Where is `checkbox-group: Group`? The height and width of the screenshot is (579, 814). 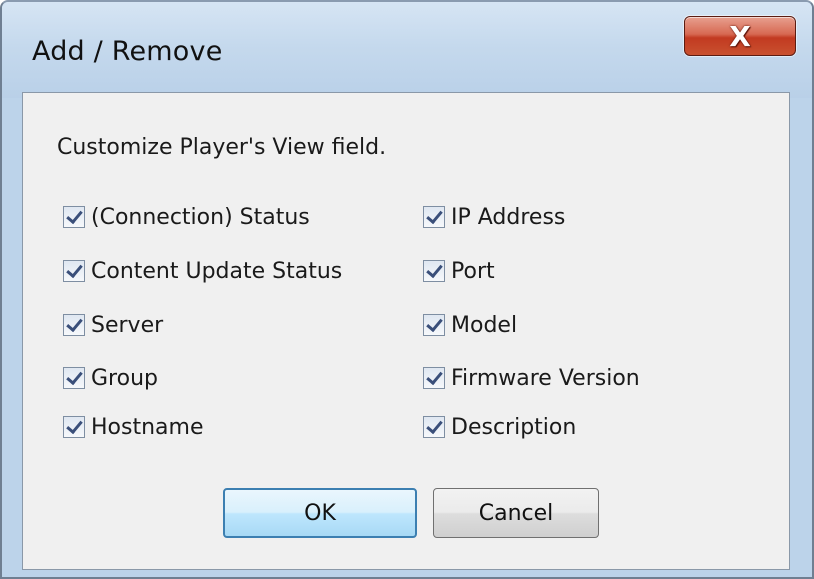 checkbox-group: Group is located at coordinates (110, 378).